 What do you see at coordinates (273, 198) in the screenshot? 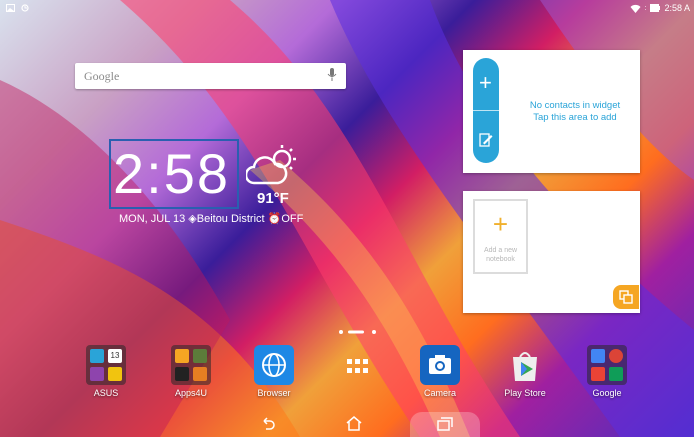
I see `temperature: 91°F` at bounding box center [273, 198].